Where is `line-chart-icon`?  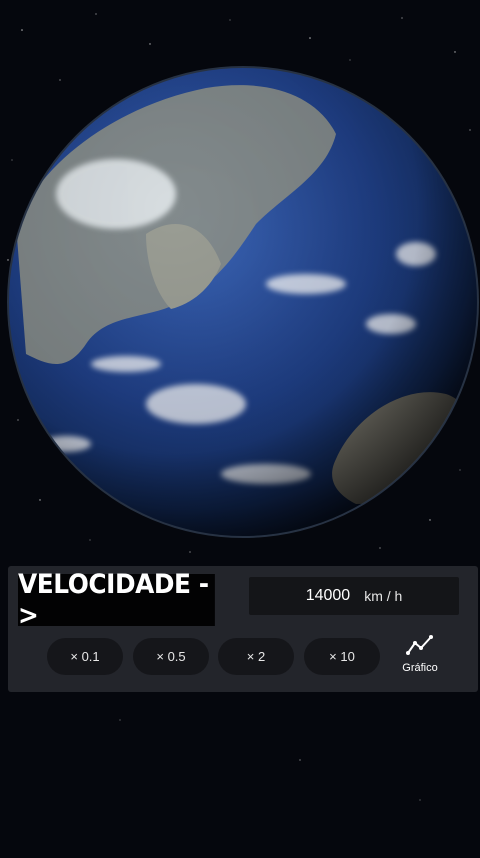 line-chart-icon is located at coordinates (419, 645).